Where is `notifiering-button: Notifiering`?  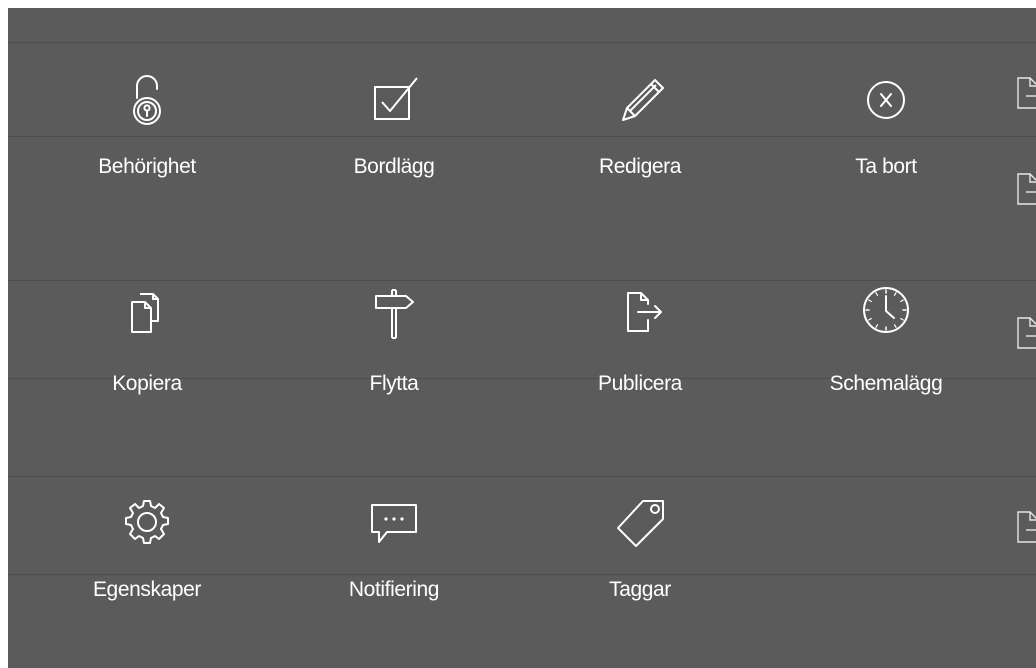
notifiering-button: Notifiering is located at coordinates (394, 562).